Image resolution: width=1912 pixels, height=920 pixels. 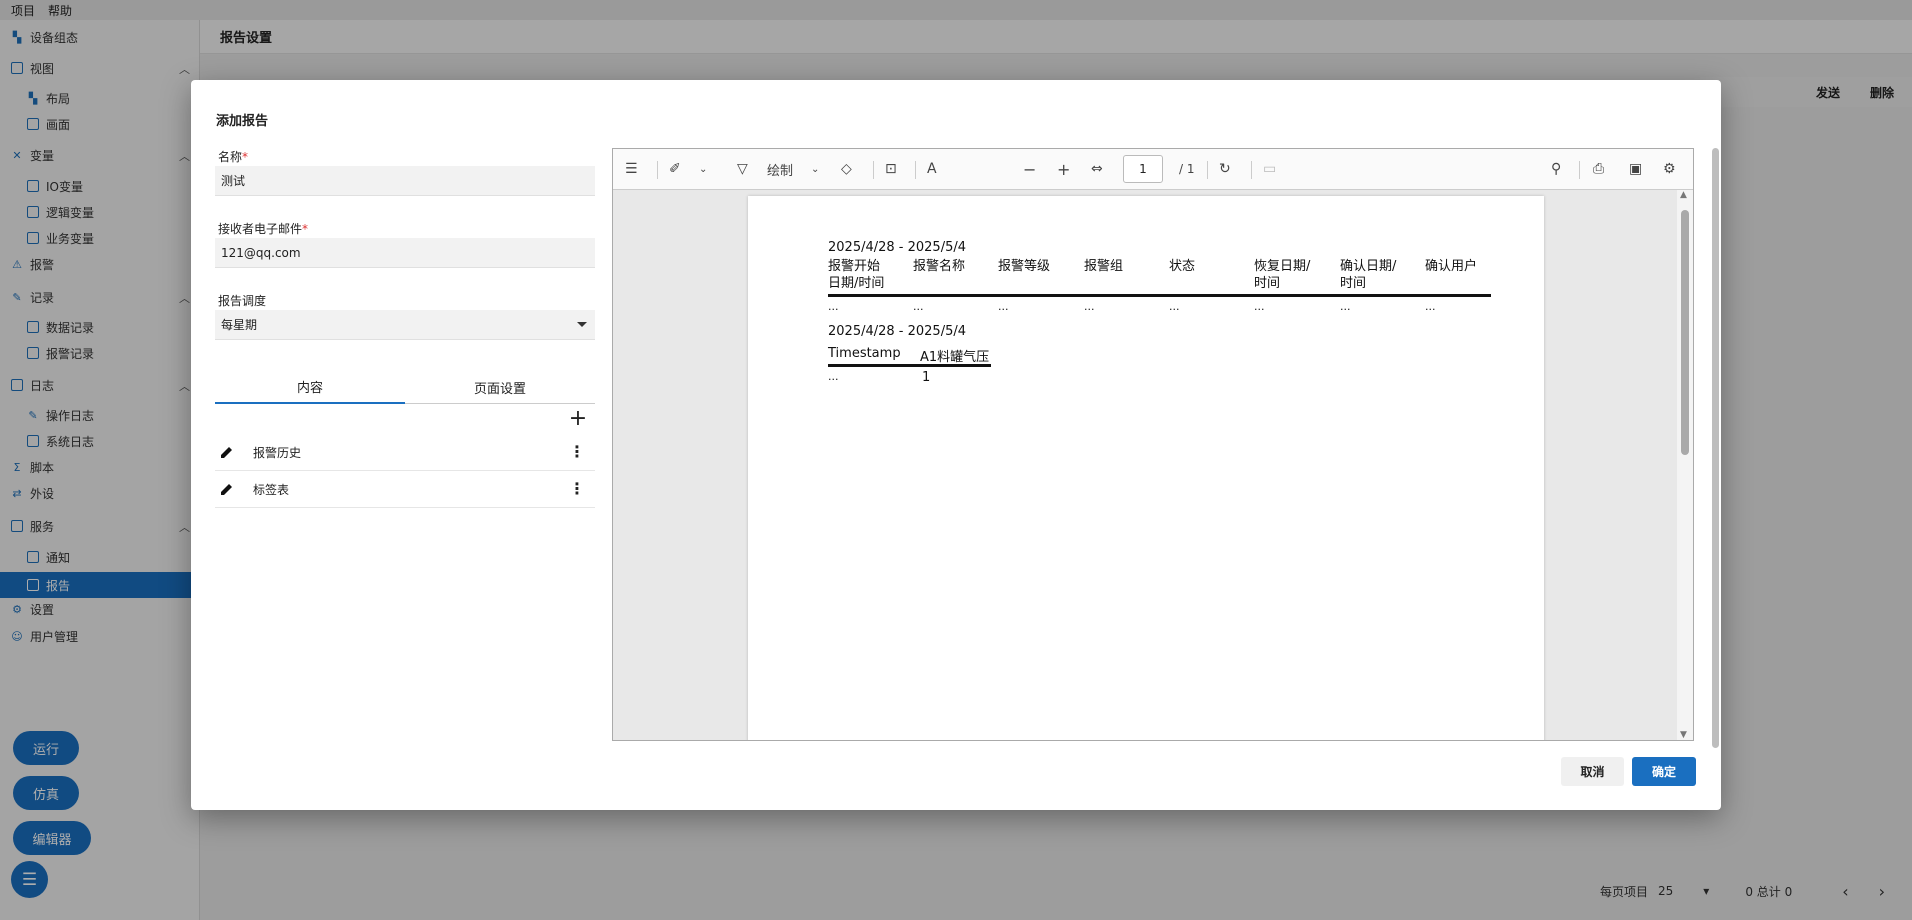 What do you see at coordinates (500, 387) in the screenshot?
I see `tab-page-settings: 页面设置` at bounding box center [500, 387].